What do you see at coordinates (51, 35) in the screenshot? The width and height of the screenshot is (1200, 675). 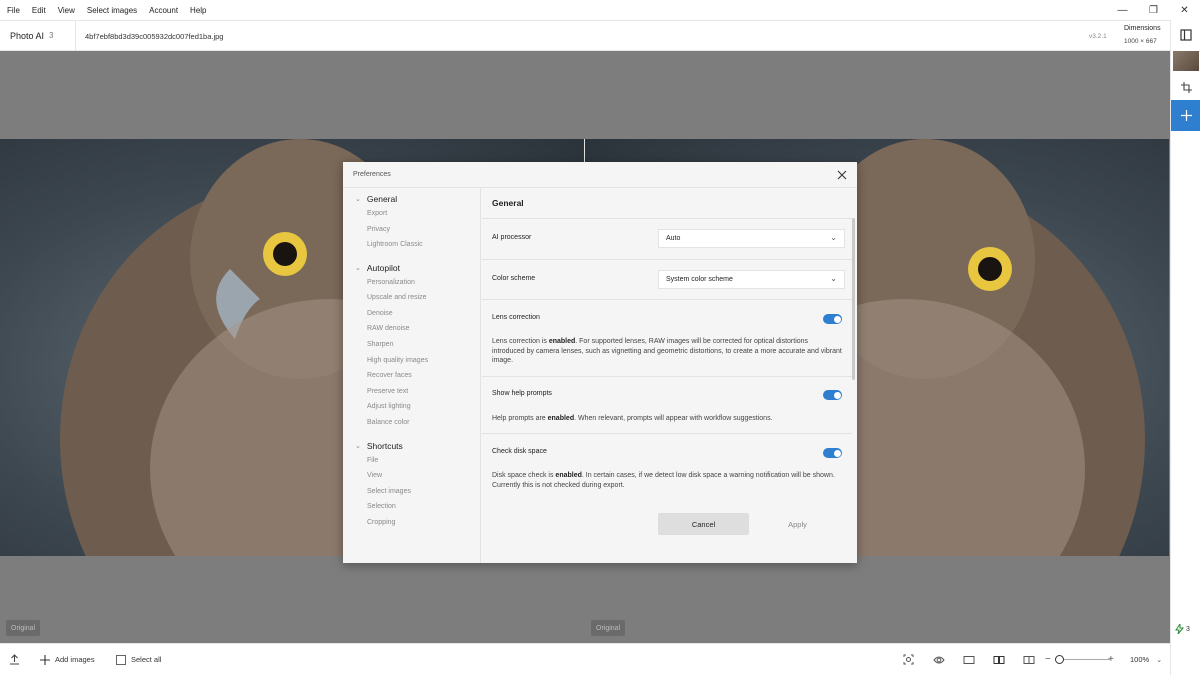 I see `image-count: 3` at bounding box center [51, 35].